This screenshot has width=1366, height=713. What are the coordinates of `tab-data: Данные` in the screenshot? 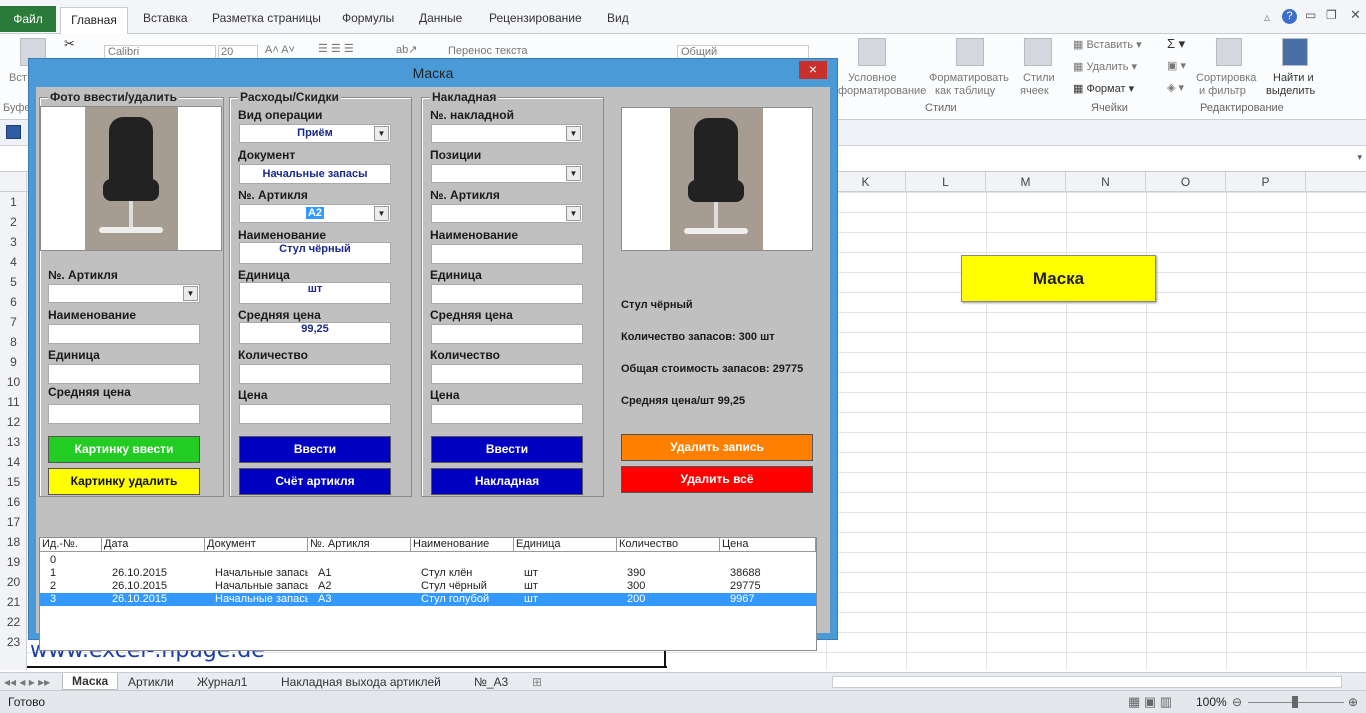 It's located at (440, 18).